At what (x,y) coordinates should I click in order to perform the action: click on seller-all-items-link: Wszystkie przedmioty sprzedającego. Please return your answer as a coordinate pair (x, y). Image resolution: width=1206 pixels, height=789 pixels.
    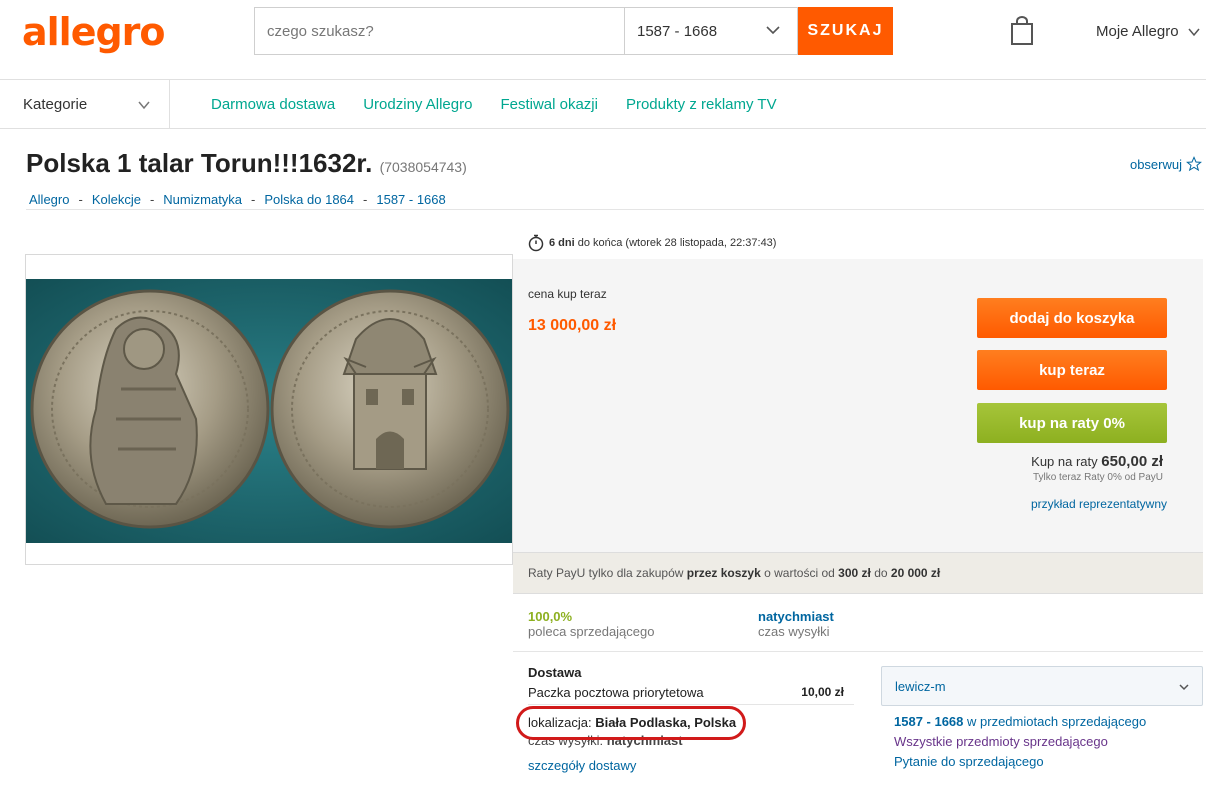
    Looking at the image, I should click on (1020, 742).